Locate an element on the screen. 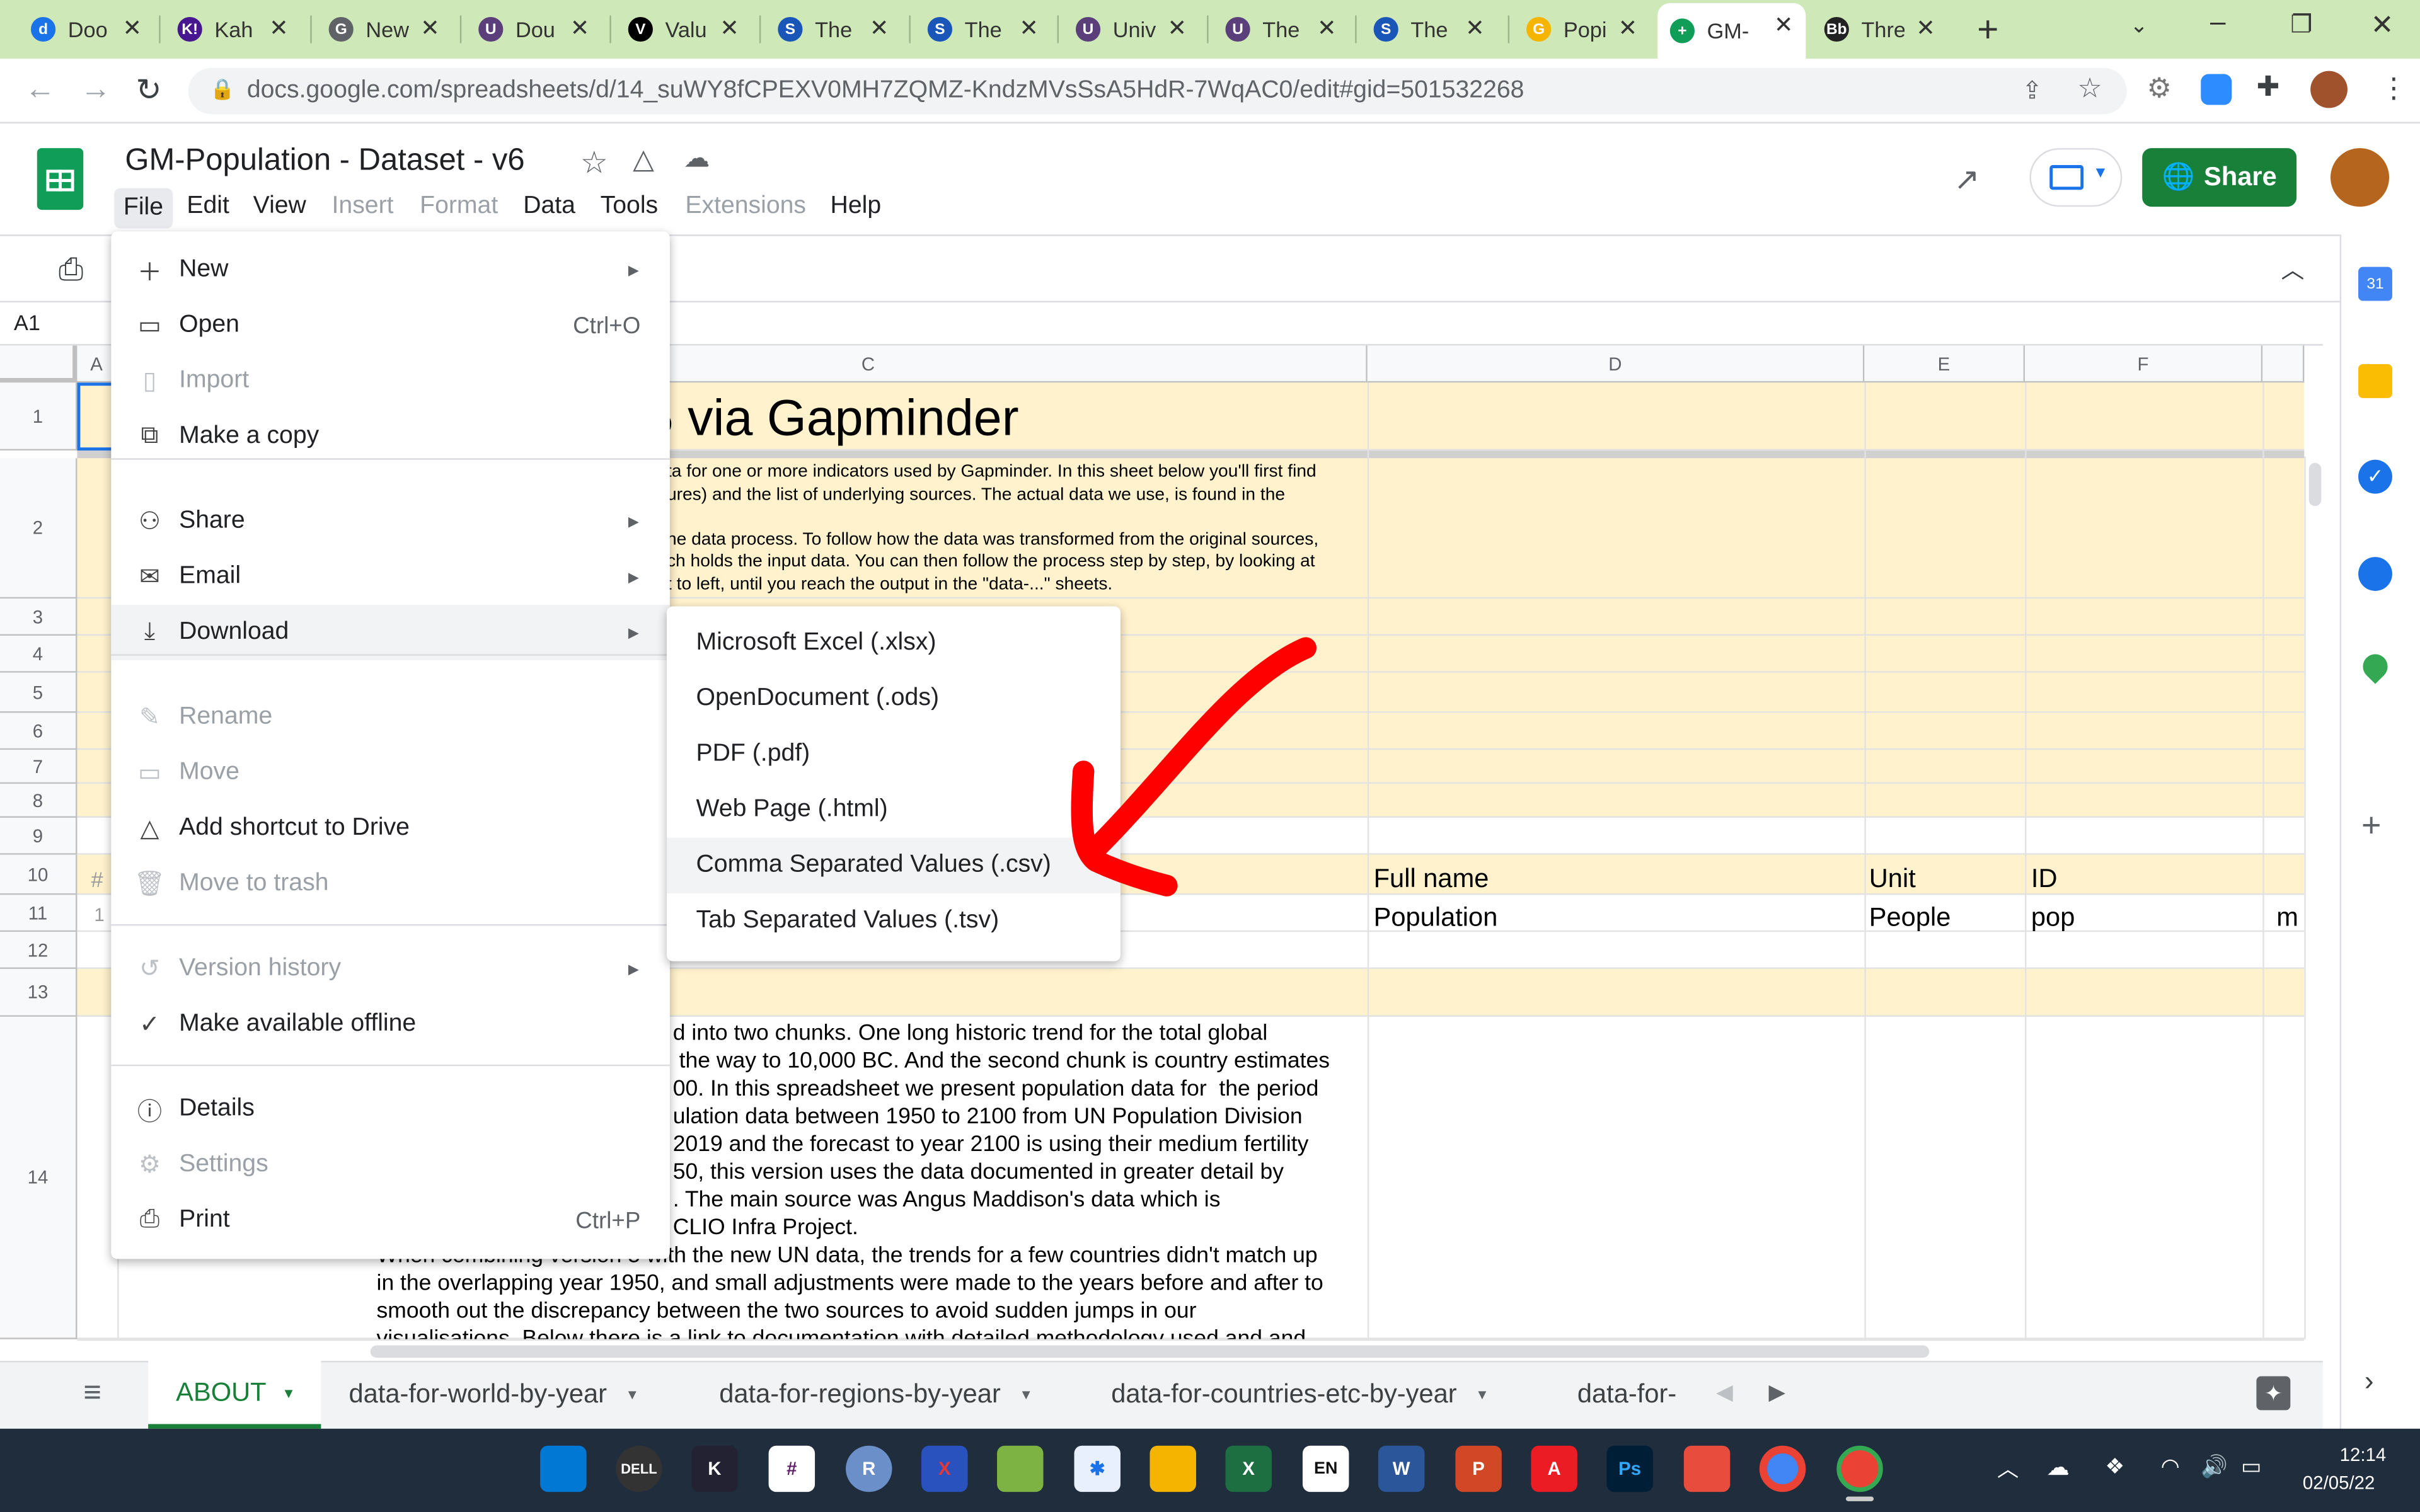 The width and height of the screenshot is (2420, 1512). start-menu-icon is located at coordinates (563, 1468).